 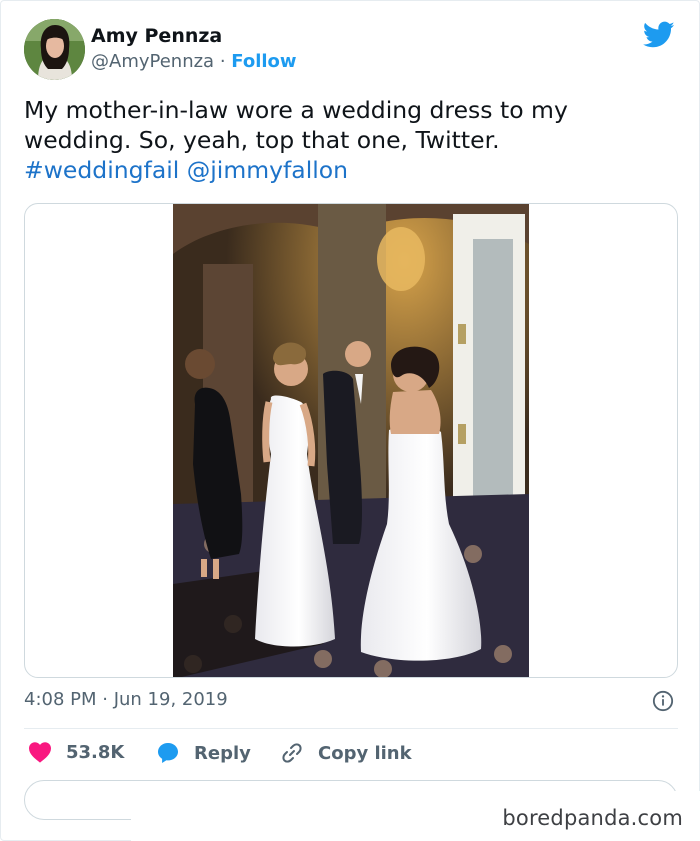 What do you see at coordinates (267, 170) in the screenshot?
I see `mention-link: @jimmyfallon` at bounding box center [267, 170].